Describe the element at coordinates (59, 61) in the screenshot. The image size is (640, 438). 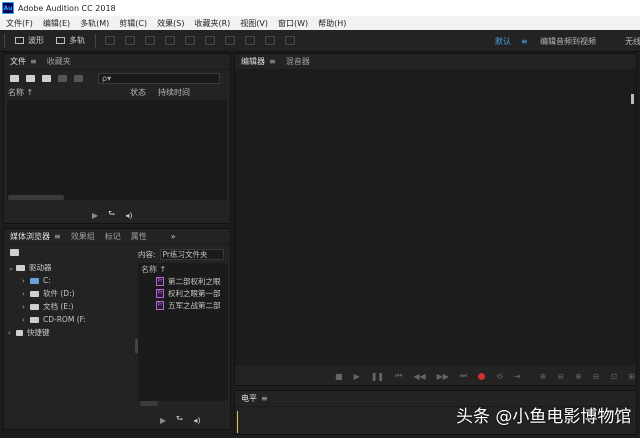
I see `tab-favorites: 收藏夹` at that location.